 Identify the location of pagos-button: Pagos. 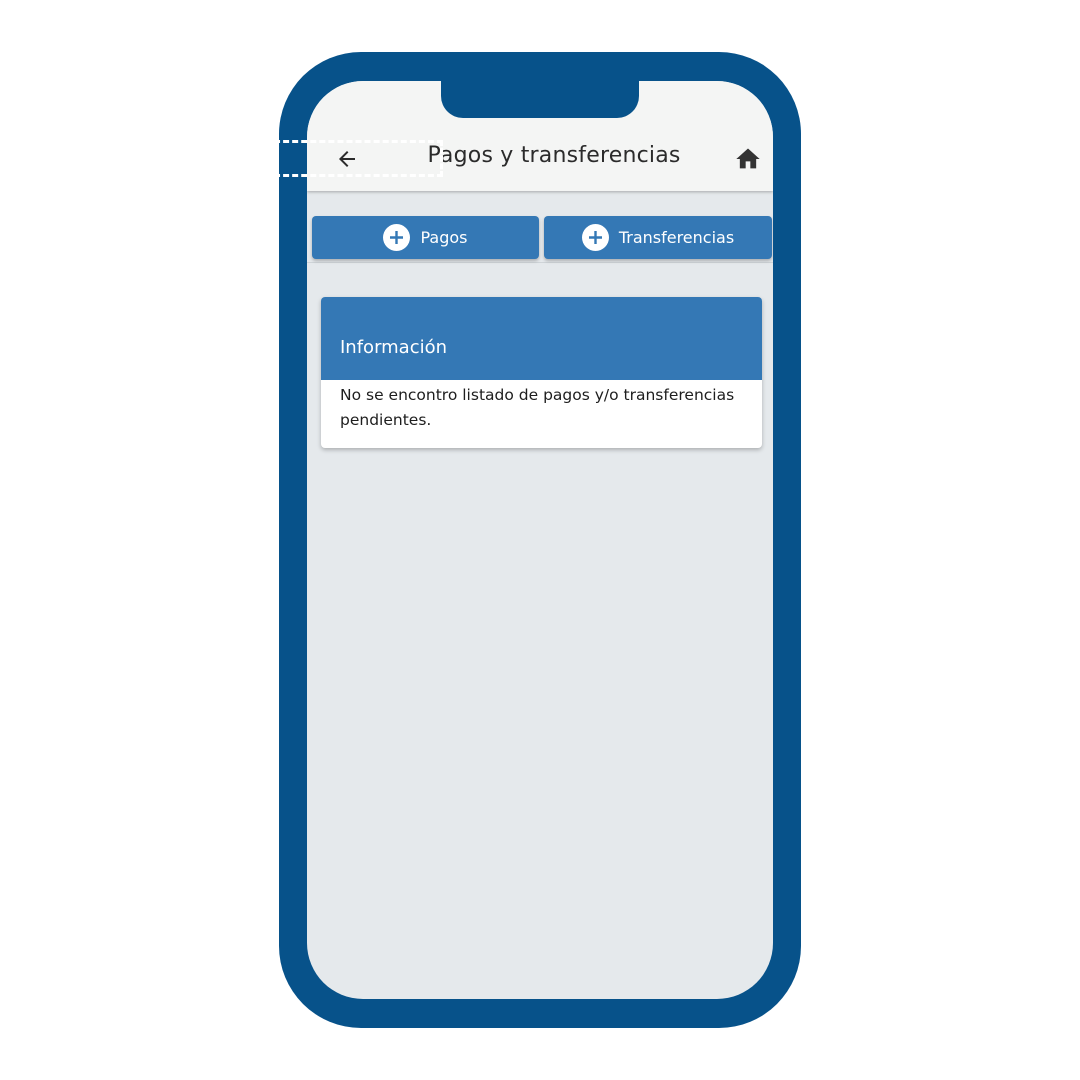
(425, 237).